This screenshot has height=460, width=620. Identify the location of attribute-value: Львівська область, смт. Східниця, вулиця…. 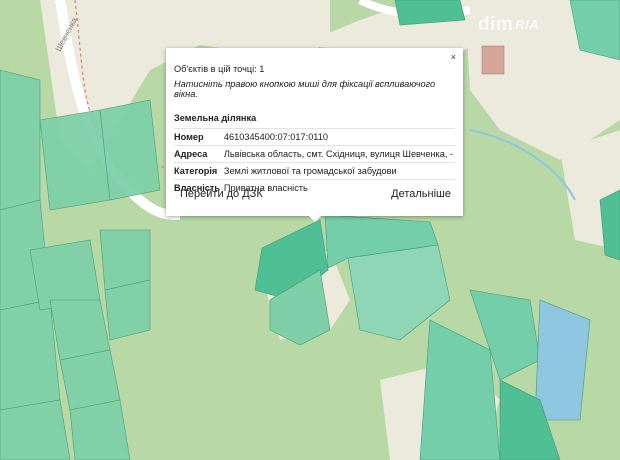
(339, 154).